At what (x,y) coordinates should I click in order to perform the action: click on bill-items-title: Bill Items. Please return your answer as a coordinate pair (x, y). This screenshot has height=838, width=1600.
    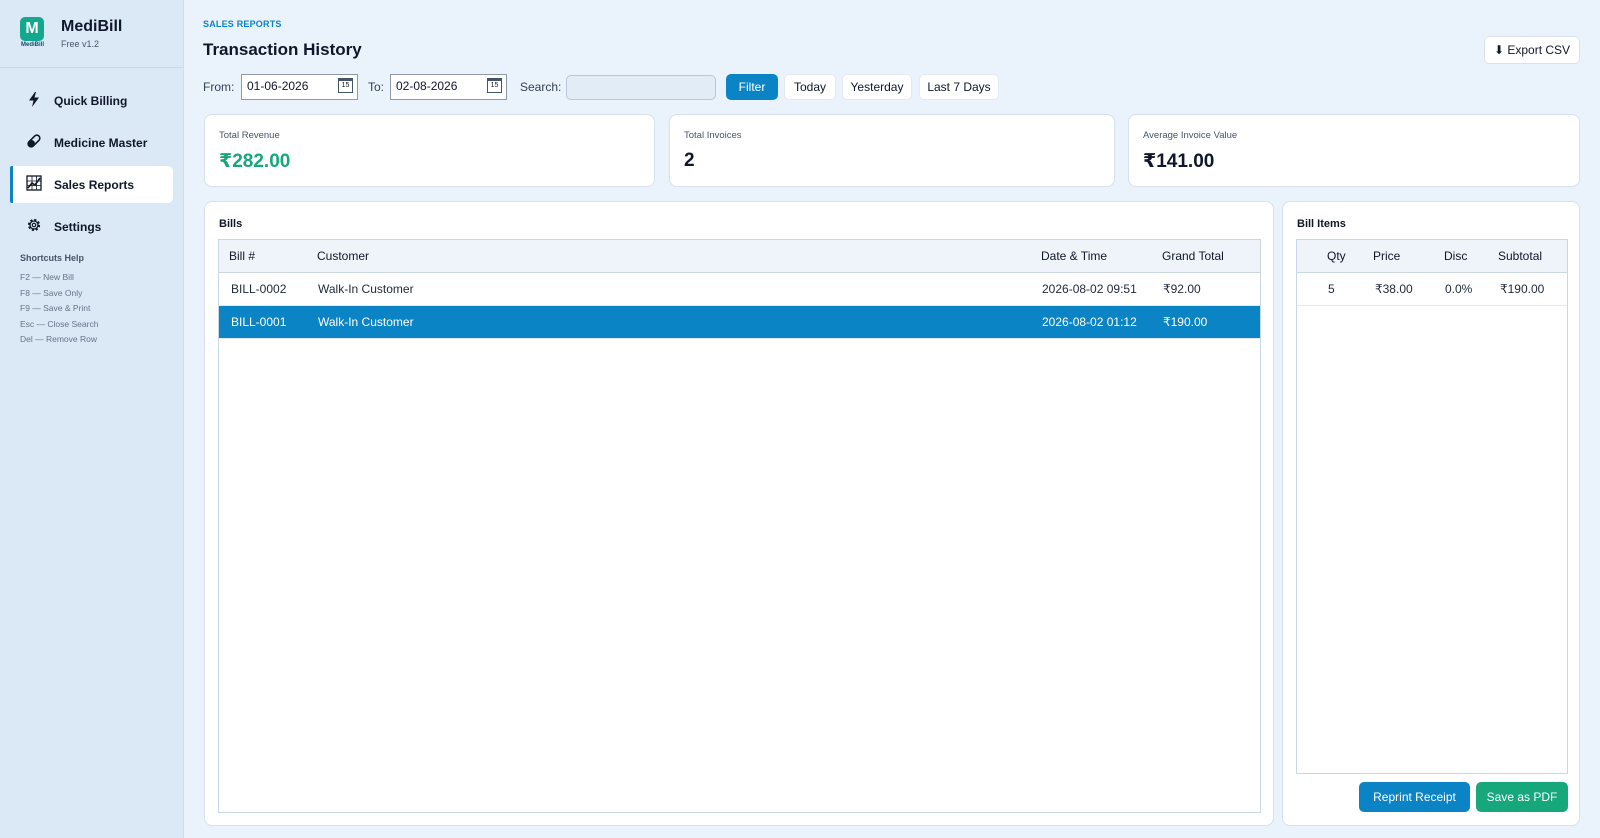
    Looking at the image, I should click on (1321, 224).